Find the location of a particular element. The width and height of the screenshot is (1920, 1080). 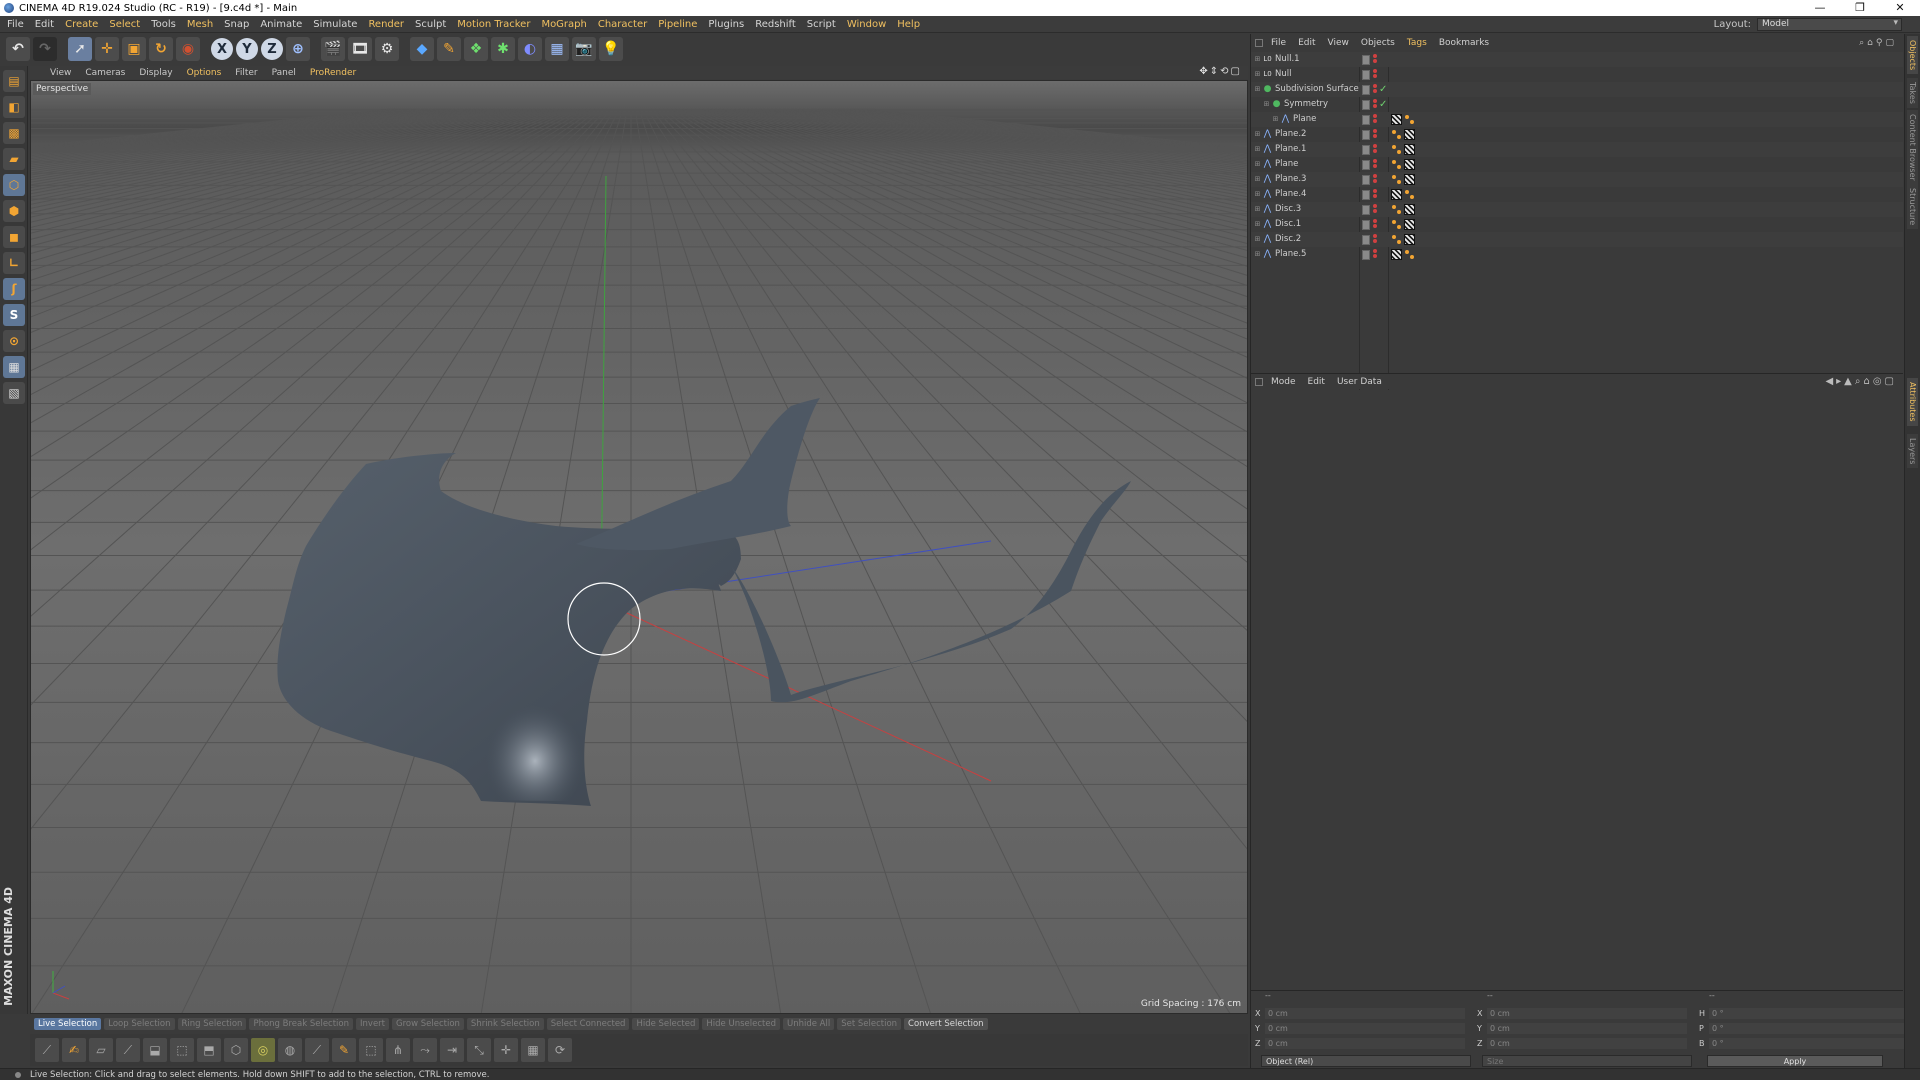

knife-icon: ⟋ is located at coordinates (128, 1050).